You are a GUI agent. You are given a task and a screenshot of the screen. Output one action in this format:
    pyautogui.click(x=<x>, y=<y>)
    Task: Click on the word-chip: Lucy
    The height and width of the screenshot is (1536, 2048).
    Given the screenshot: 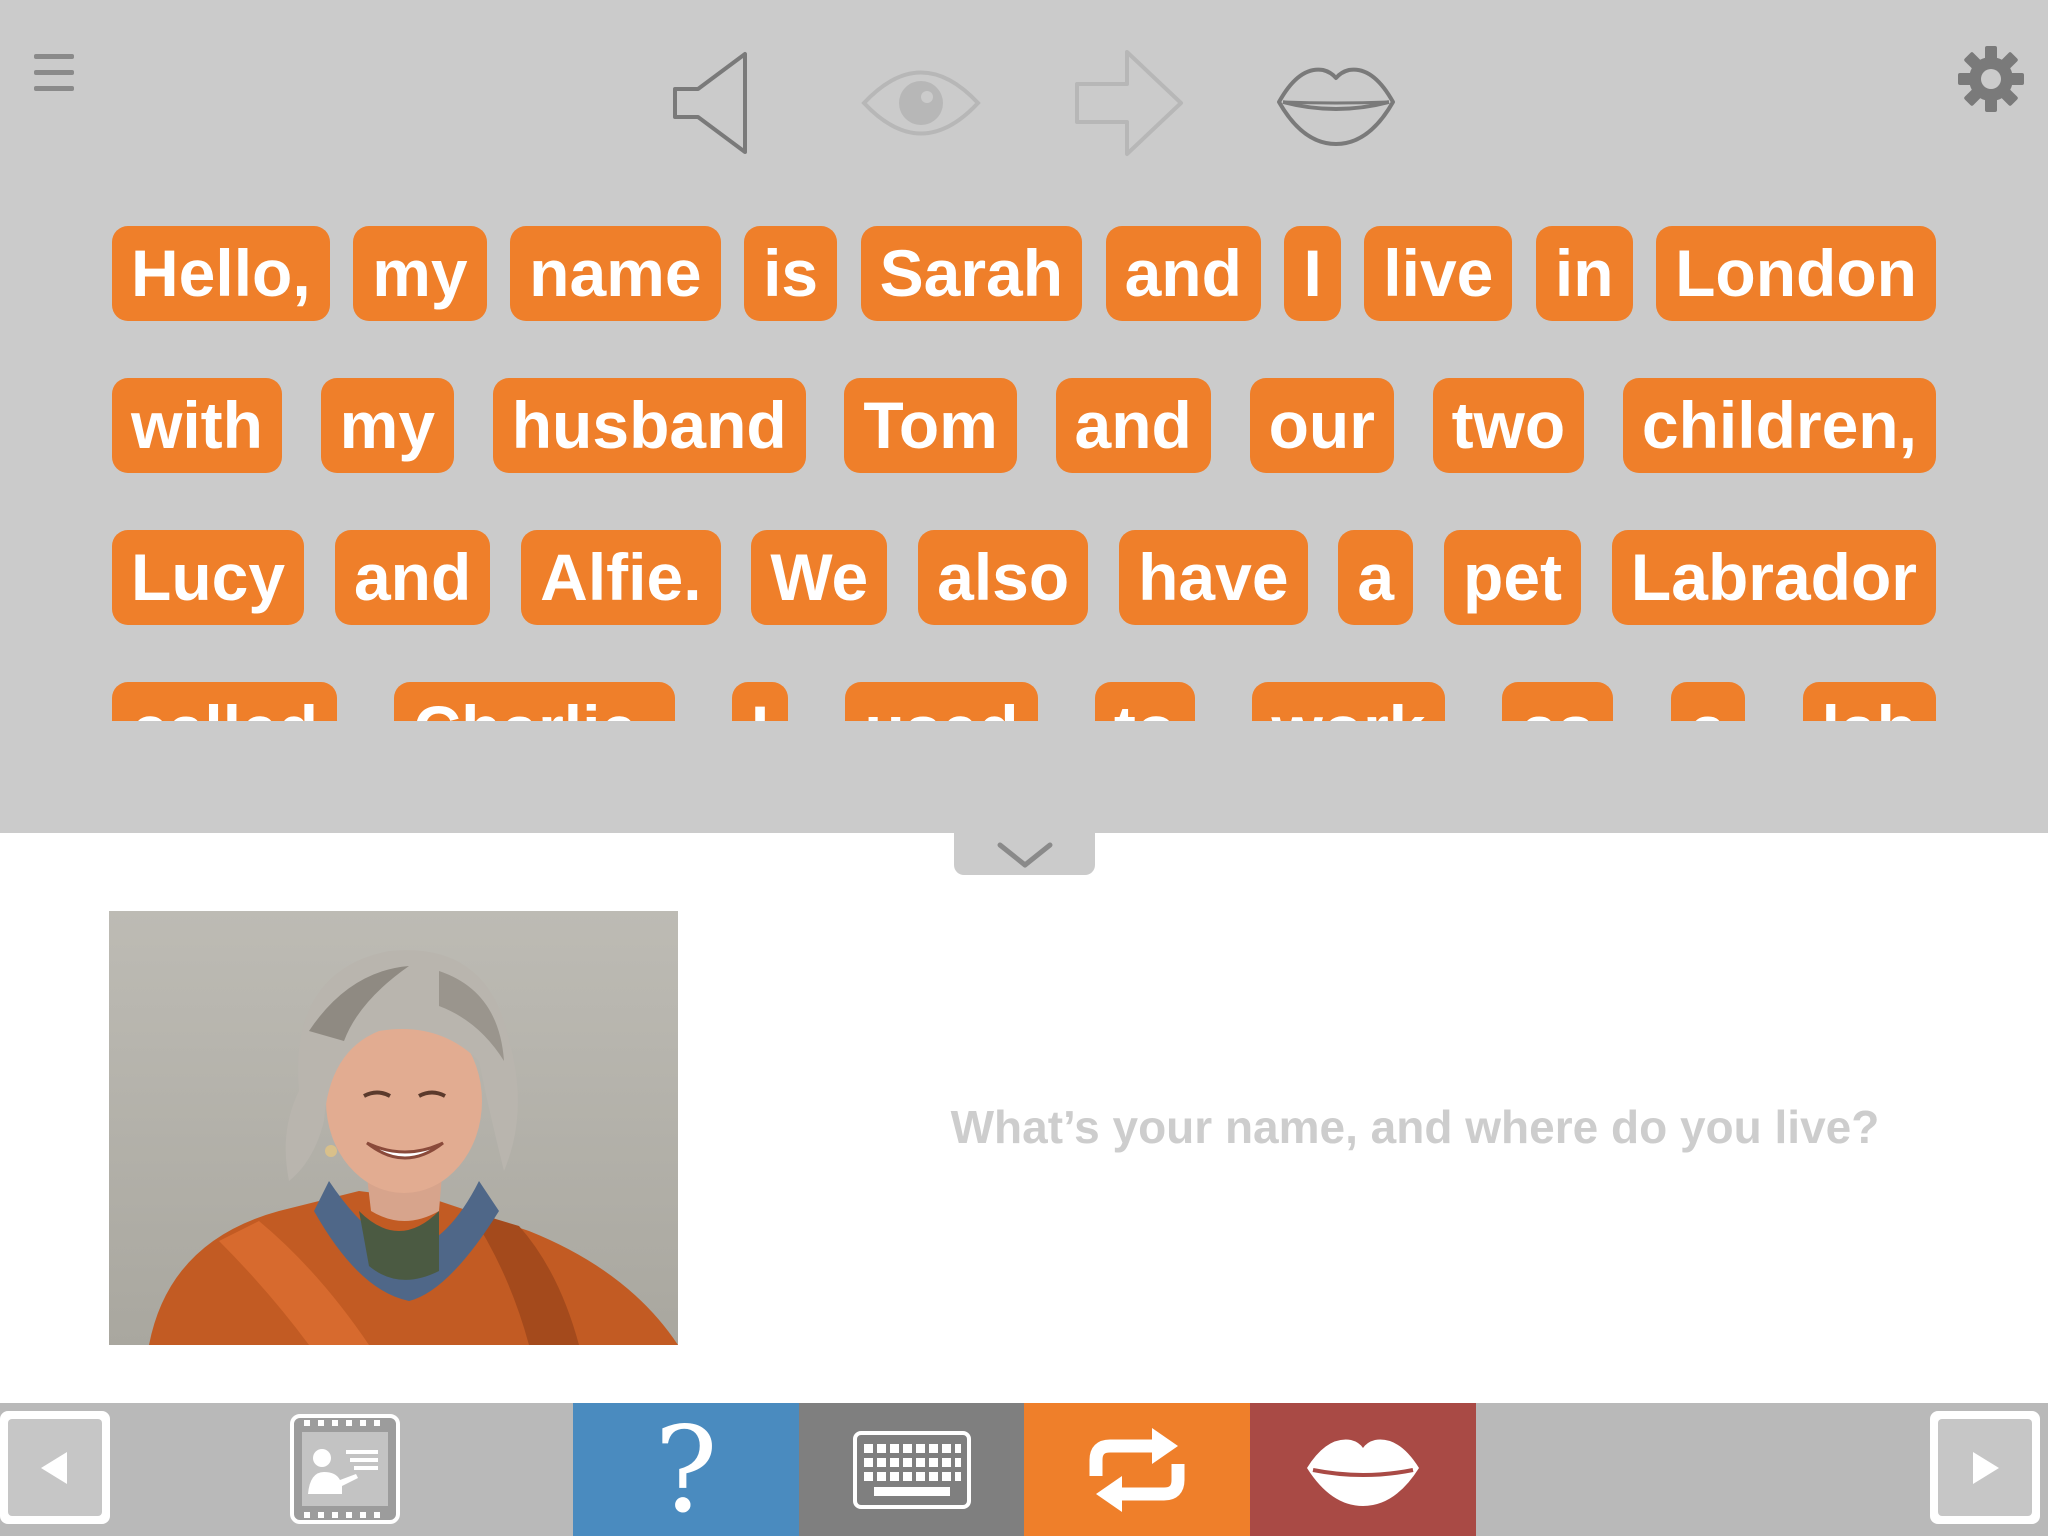 What is the action you would take?
    pyautogui.click(x=208, y=577)
    